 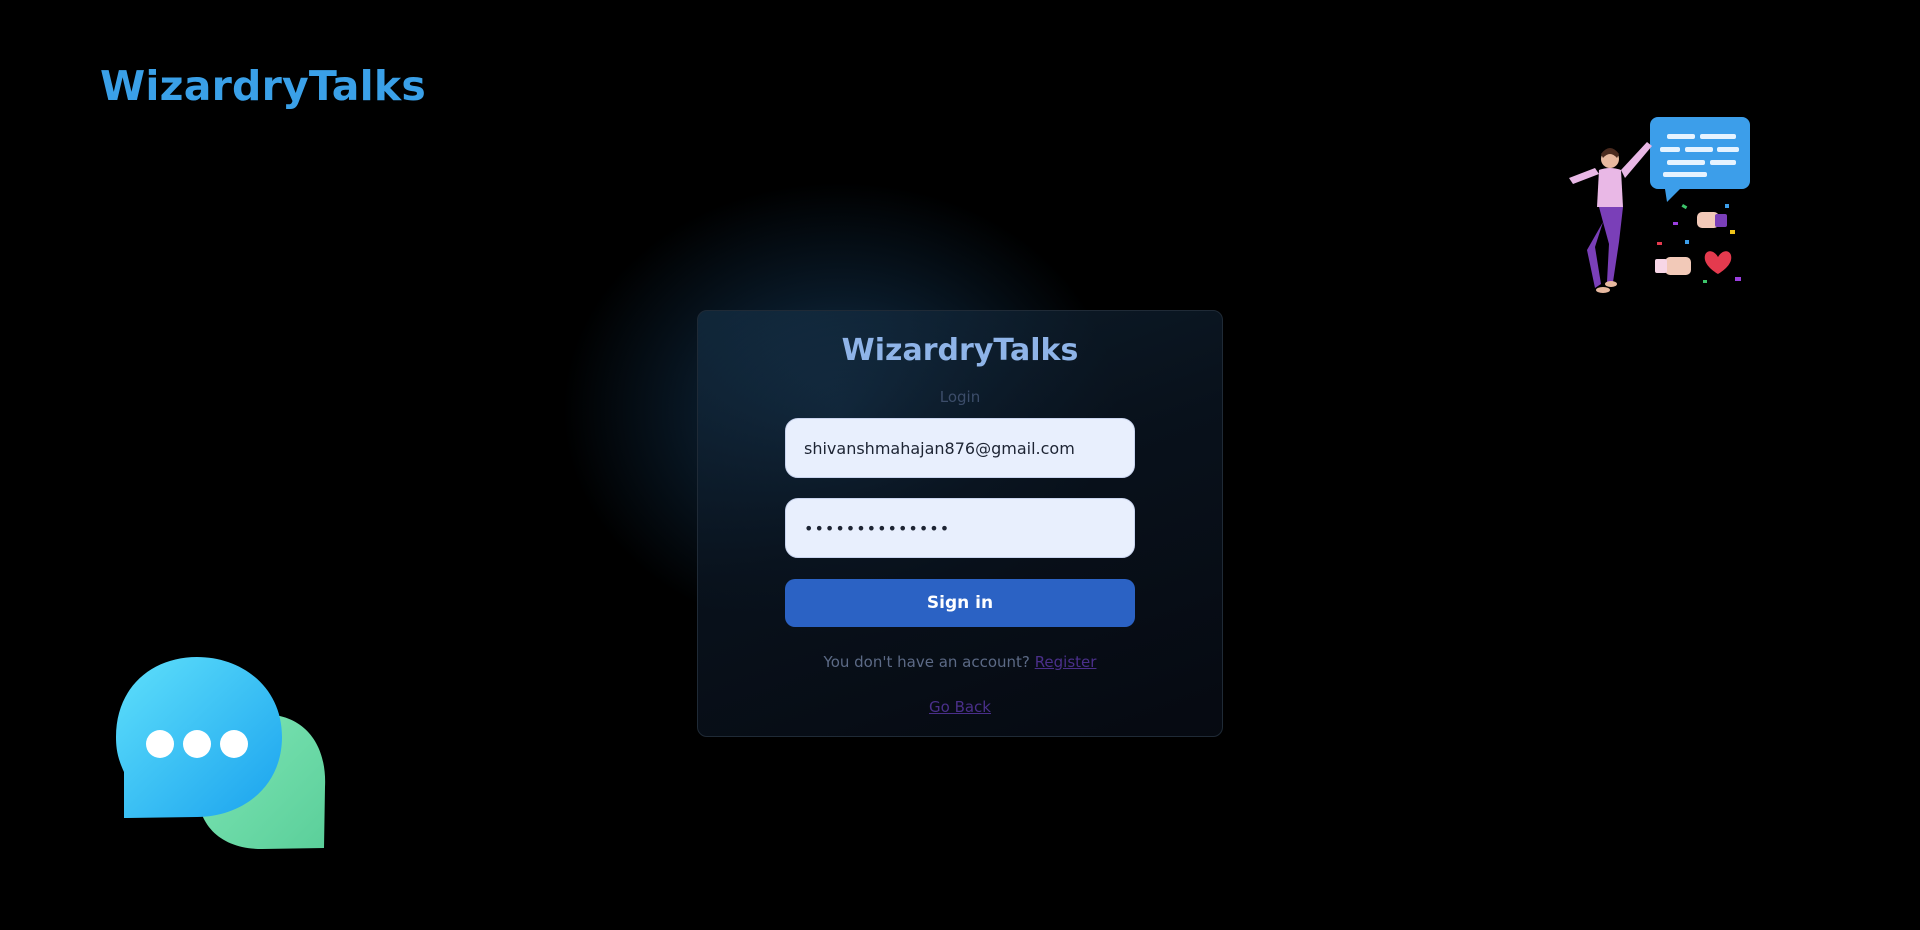 What do you see at coordinates (263, 86) in the screenshot?
I see `brand-logo-text: WizardryTalks` at bounding box center [263, 86].